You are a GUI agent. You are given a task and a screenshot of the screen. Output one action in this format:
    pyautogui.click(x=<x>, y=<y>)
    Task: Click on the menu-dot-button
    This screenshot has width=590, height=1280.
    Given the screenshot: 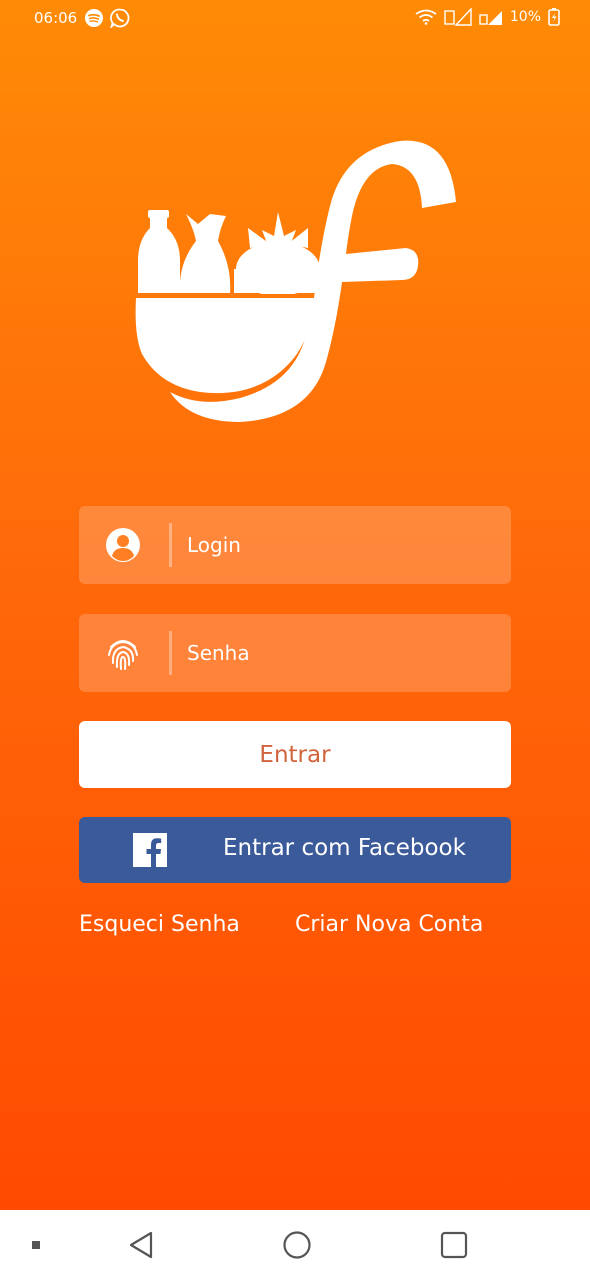 What is the action you would take?
    pyautogui.click(x=36, y=1245)
    